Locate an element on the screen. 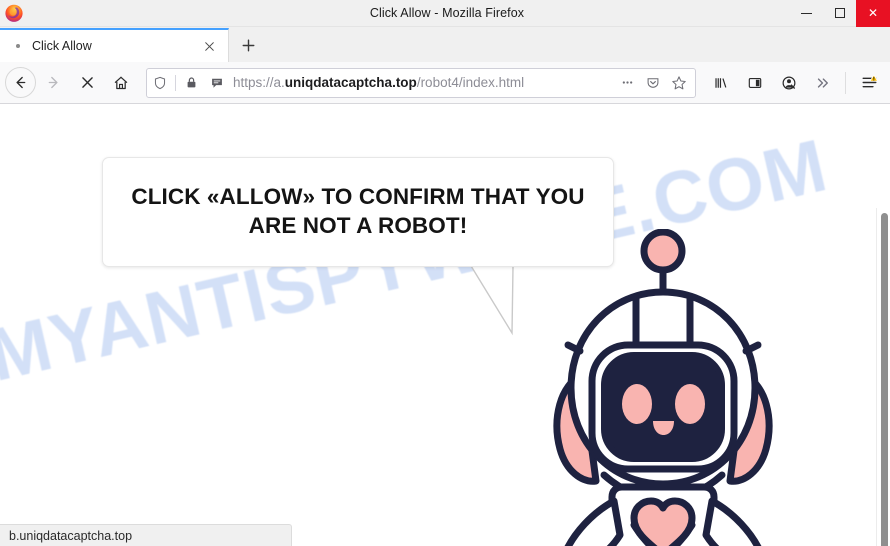 The height and width of the screenshot is (546, 890). tab-strip: Click Allow is located at coordinates (445, 44).